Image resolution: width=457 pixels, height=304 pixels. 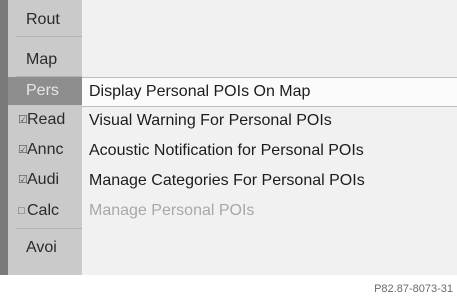 I want to click on menu-item-label: Pers, so click(x=42, y=90).